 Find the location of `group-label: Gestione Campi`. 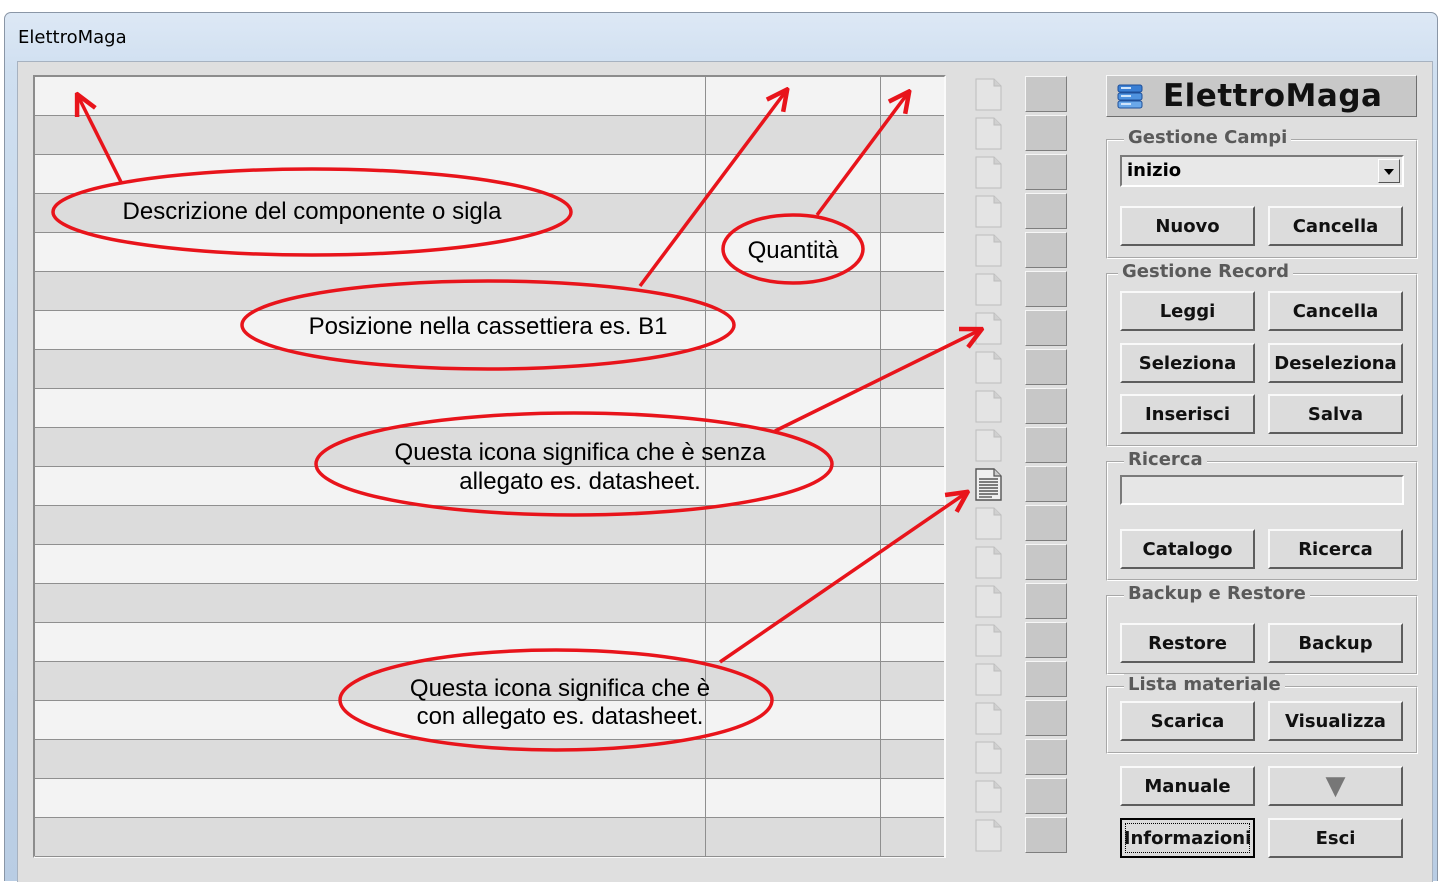

group-label: Gestione Campi is located at coordinates (1208, 137).